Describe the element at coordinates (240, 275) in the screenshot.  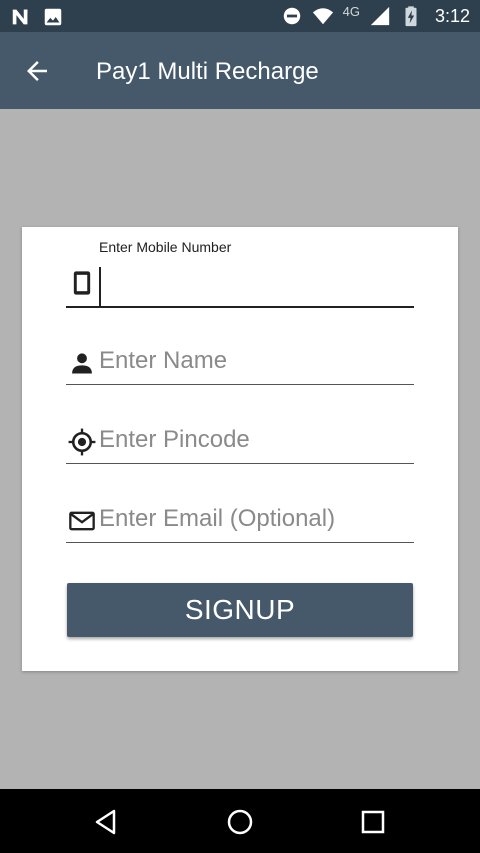
I see `mobile-field: Enter Mobile Number` at that location.